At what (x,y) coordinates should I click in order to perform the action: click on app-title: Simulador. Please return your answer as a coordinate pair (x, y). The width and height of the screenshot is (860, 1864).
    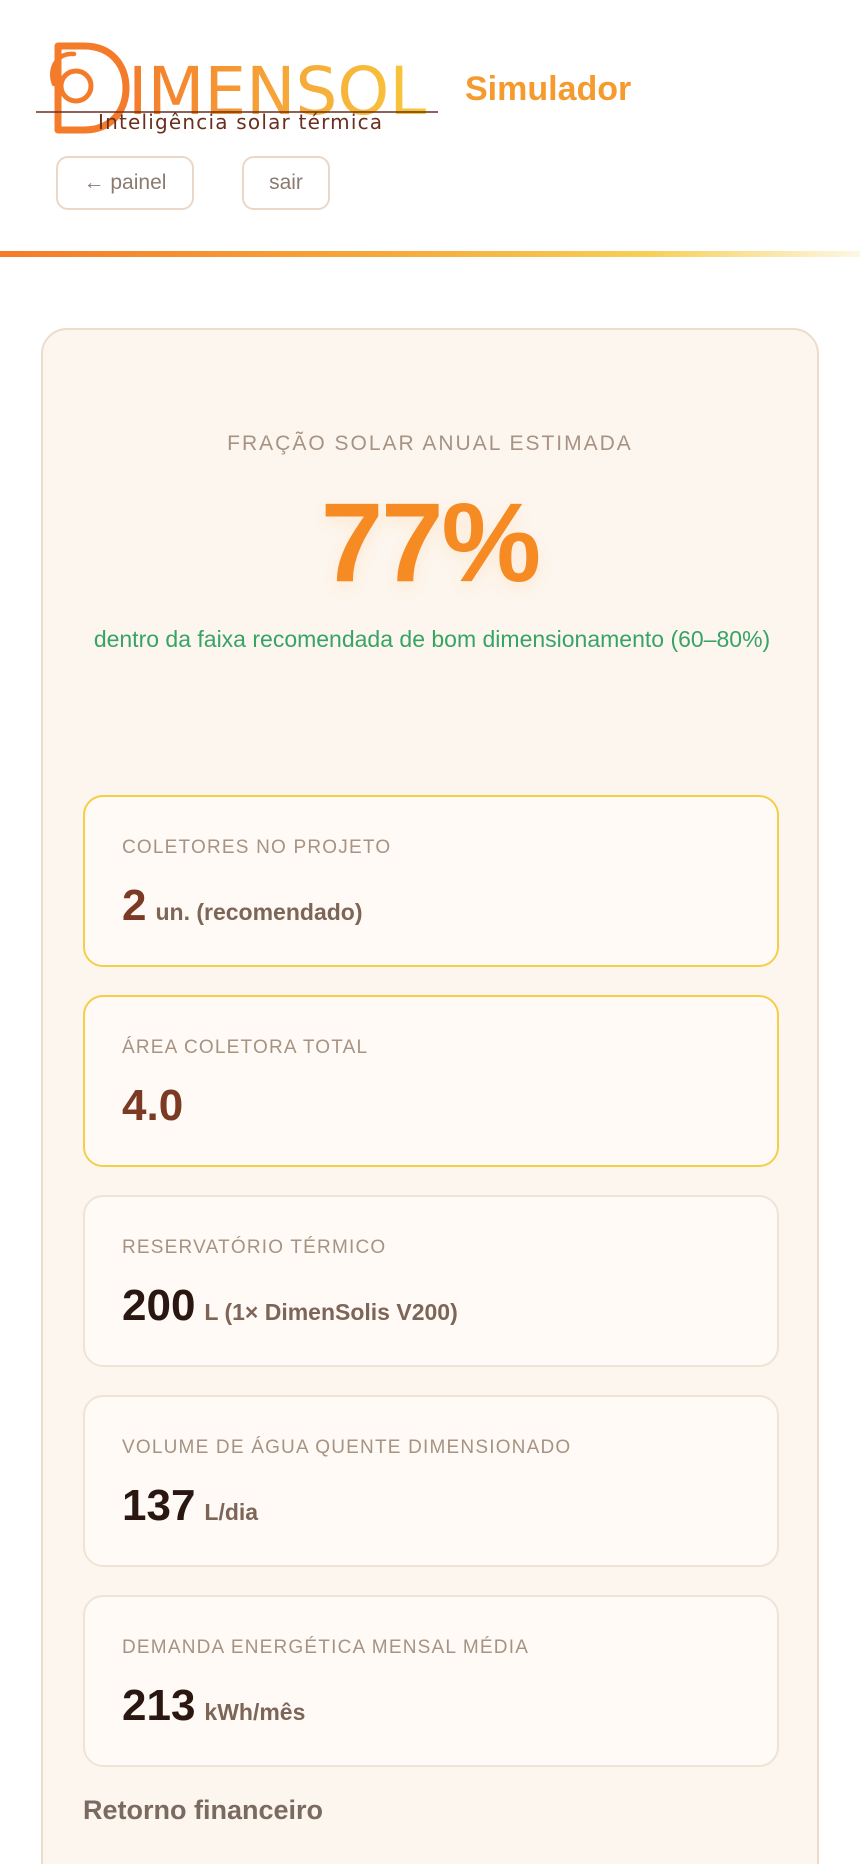
    Looking at the image, I should click on (548, 89).